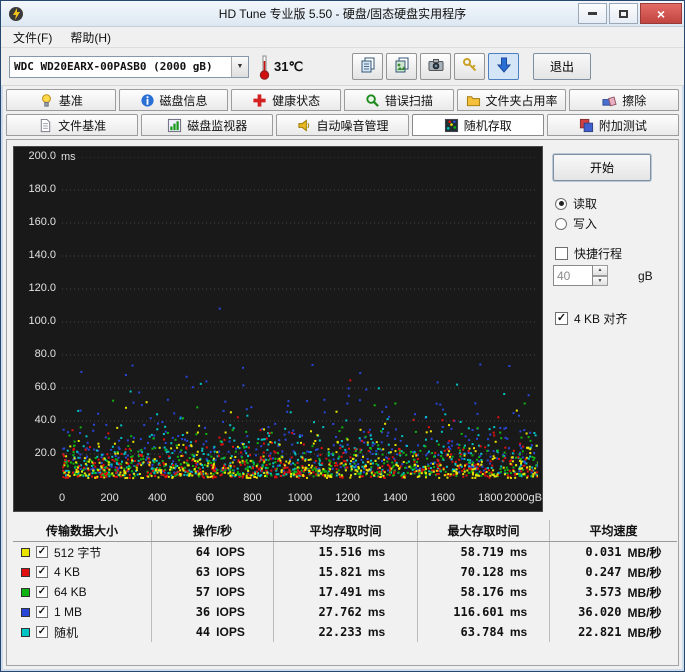 Image resolution: width=685 pixels, height=672 pixels. I want to click on y-tick-label: 160.0, so click(42, 222).